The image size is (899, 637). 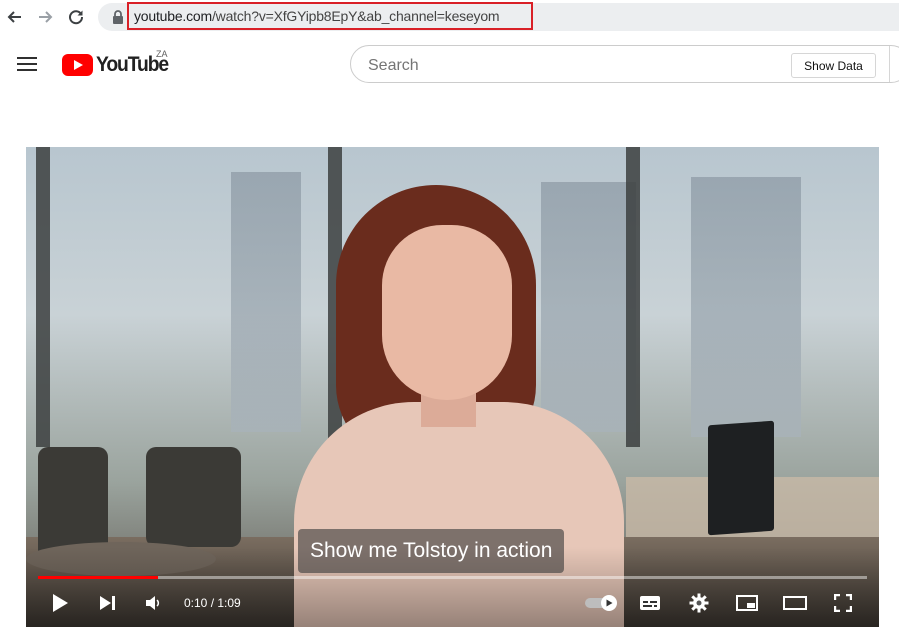 I want to click on autoplay-toggle, so click(x=602, y=603).